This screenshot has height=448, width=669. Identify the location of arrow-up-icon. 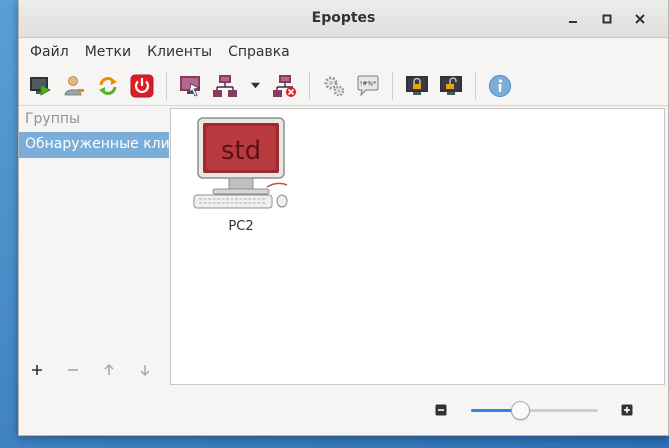
(109, 369).